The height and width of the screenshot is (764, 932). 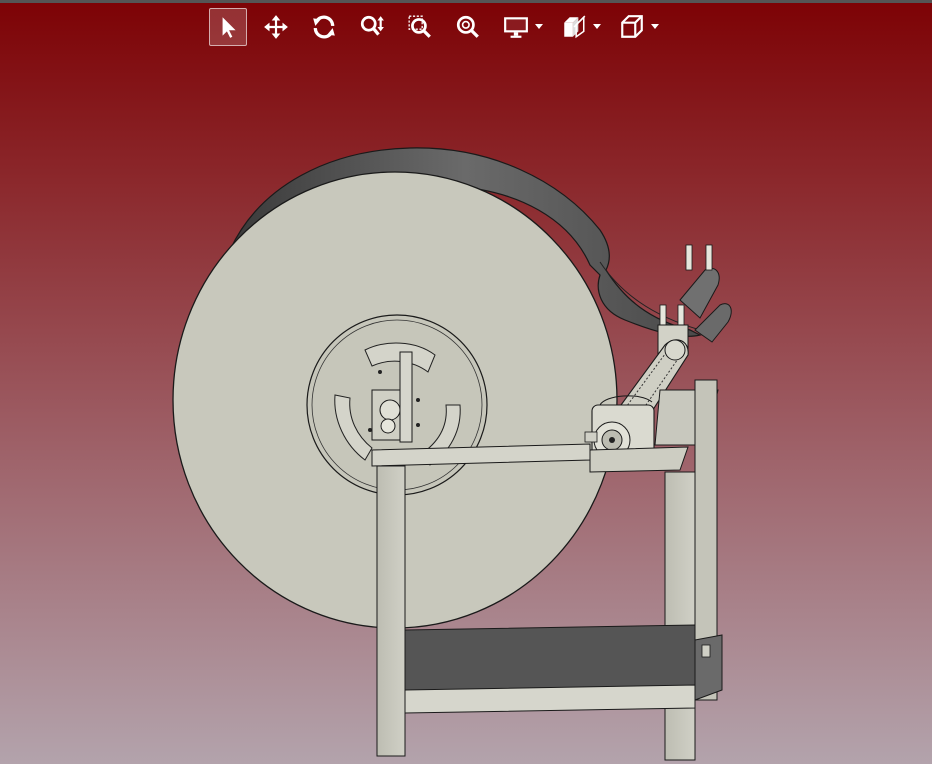 I want to click on zoom-fit-icon, so click(x=467, y=26).